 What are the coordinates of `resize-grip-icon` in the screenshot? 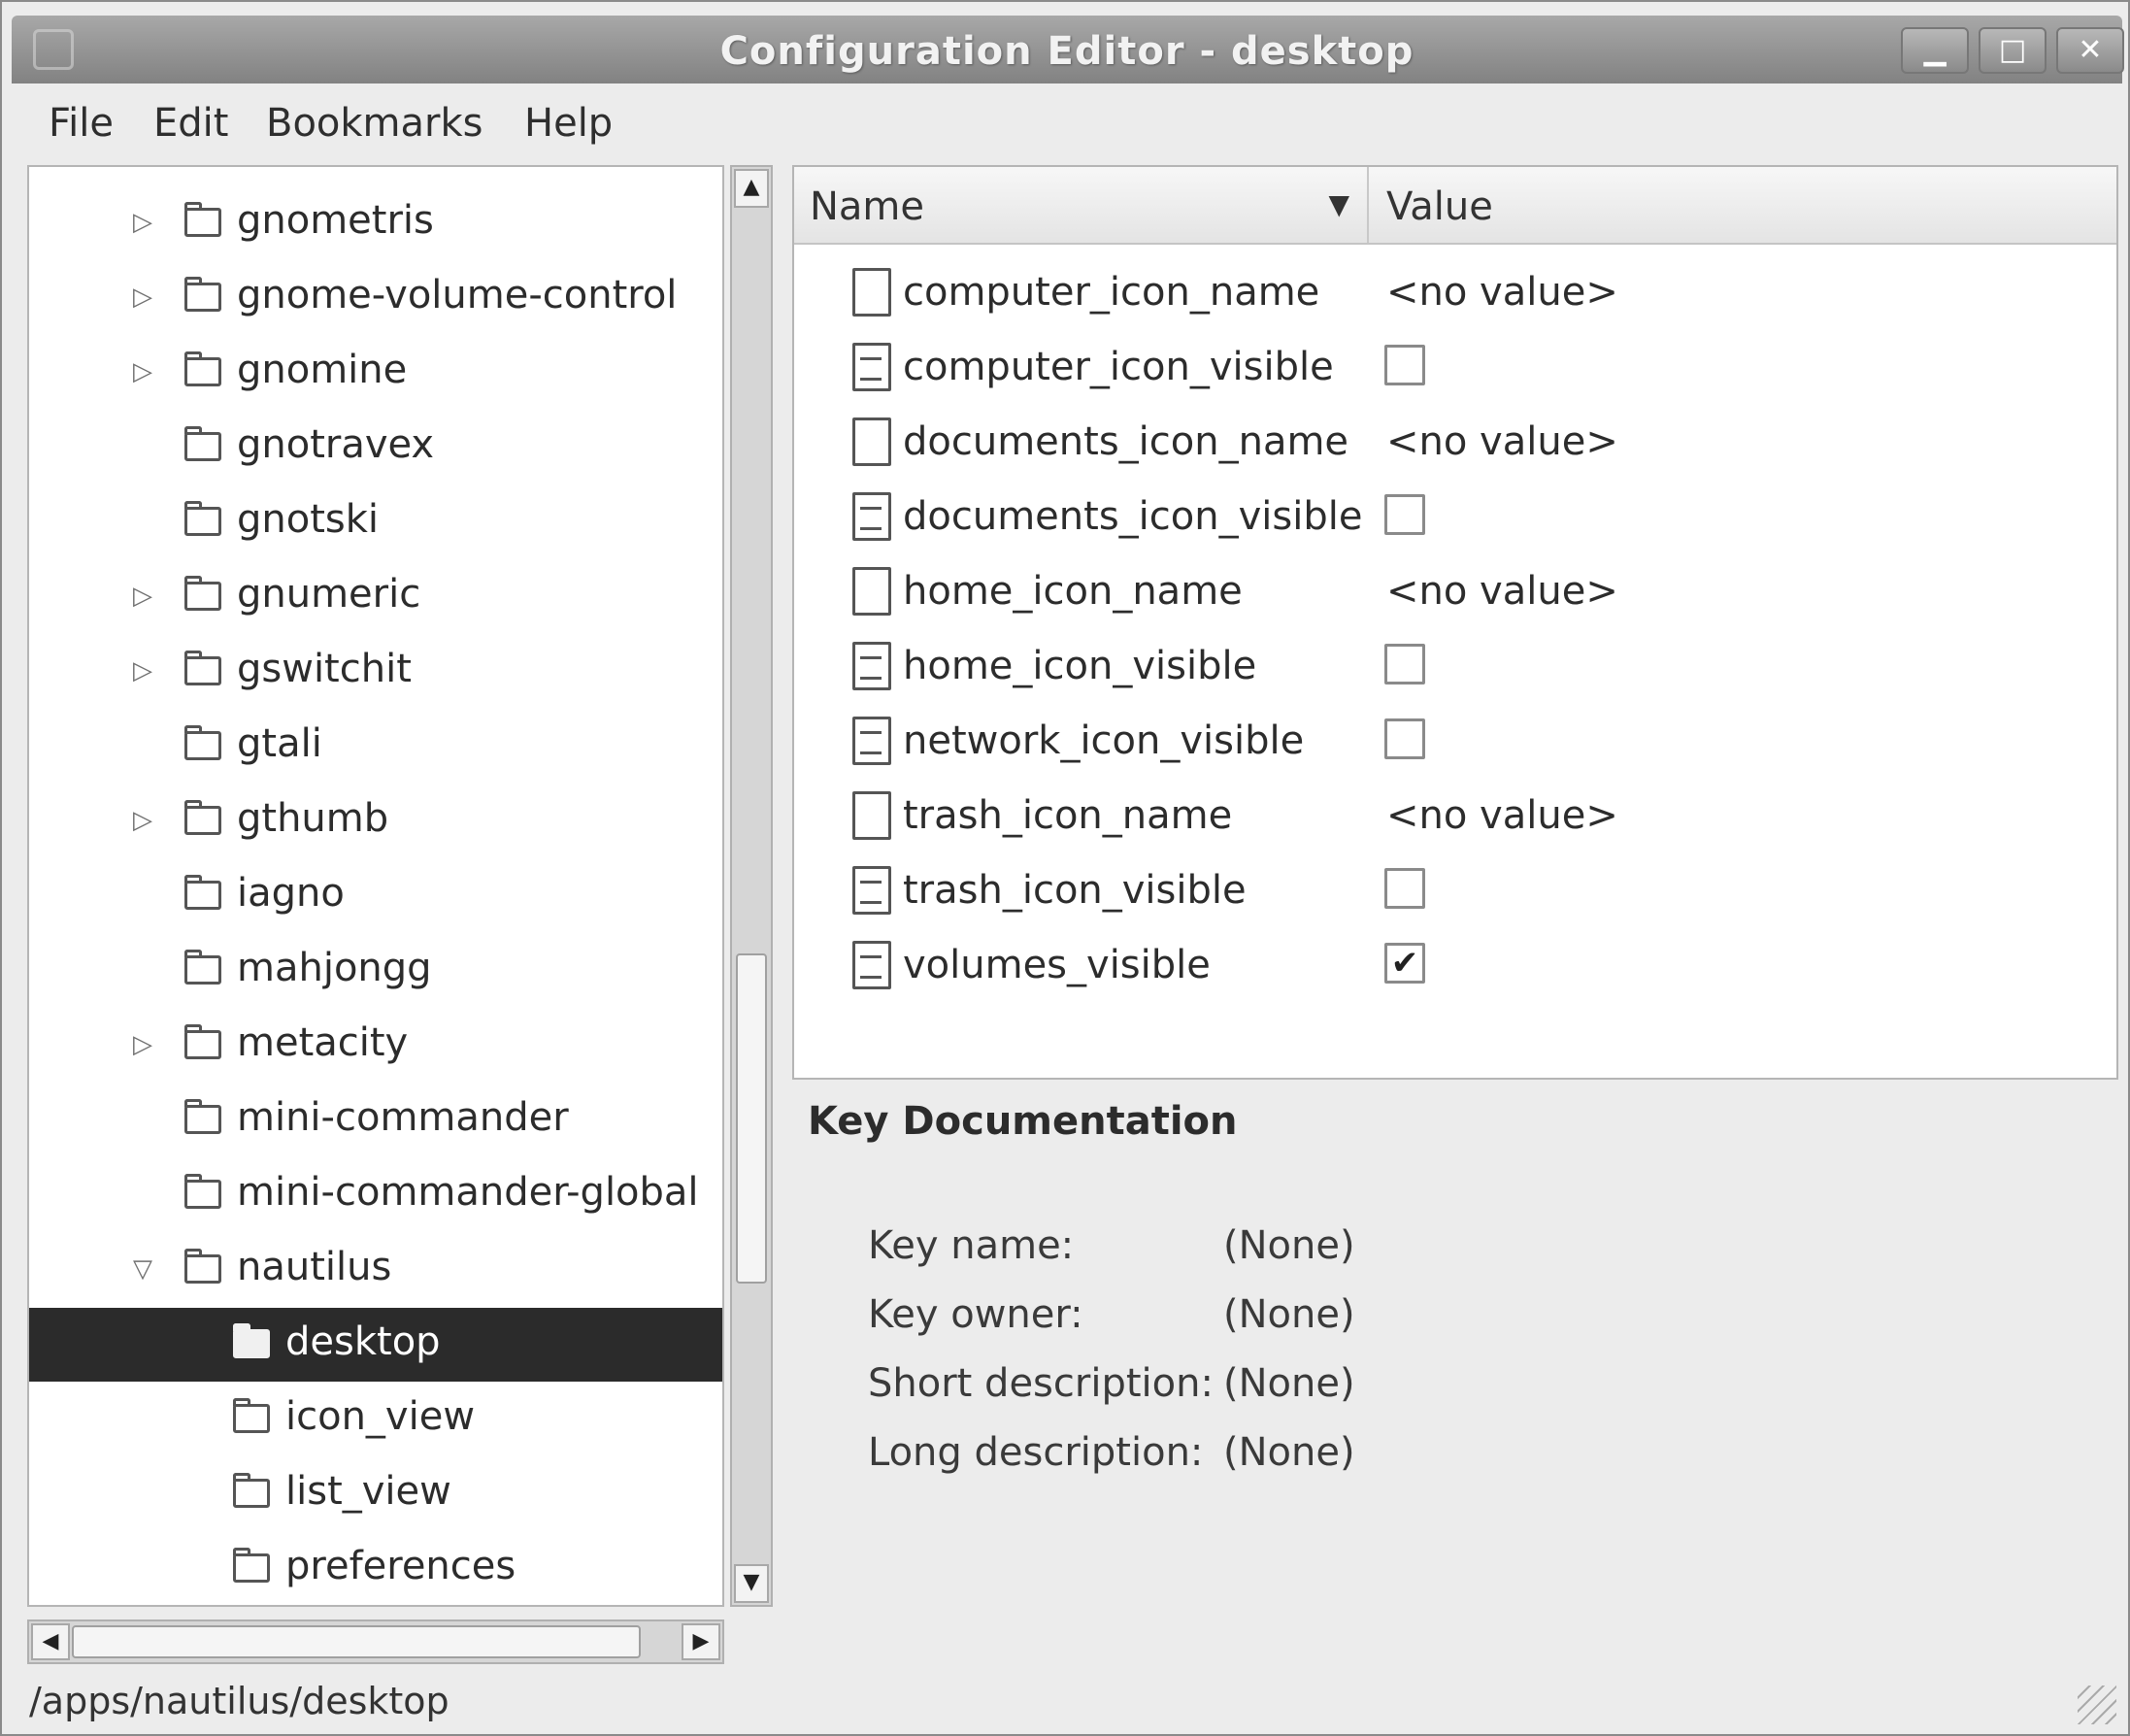 It's located at (2097, 1705).